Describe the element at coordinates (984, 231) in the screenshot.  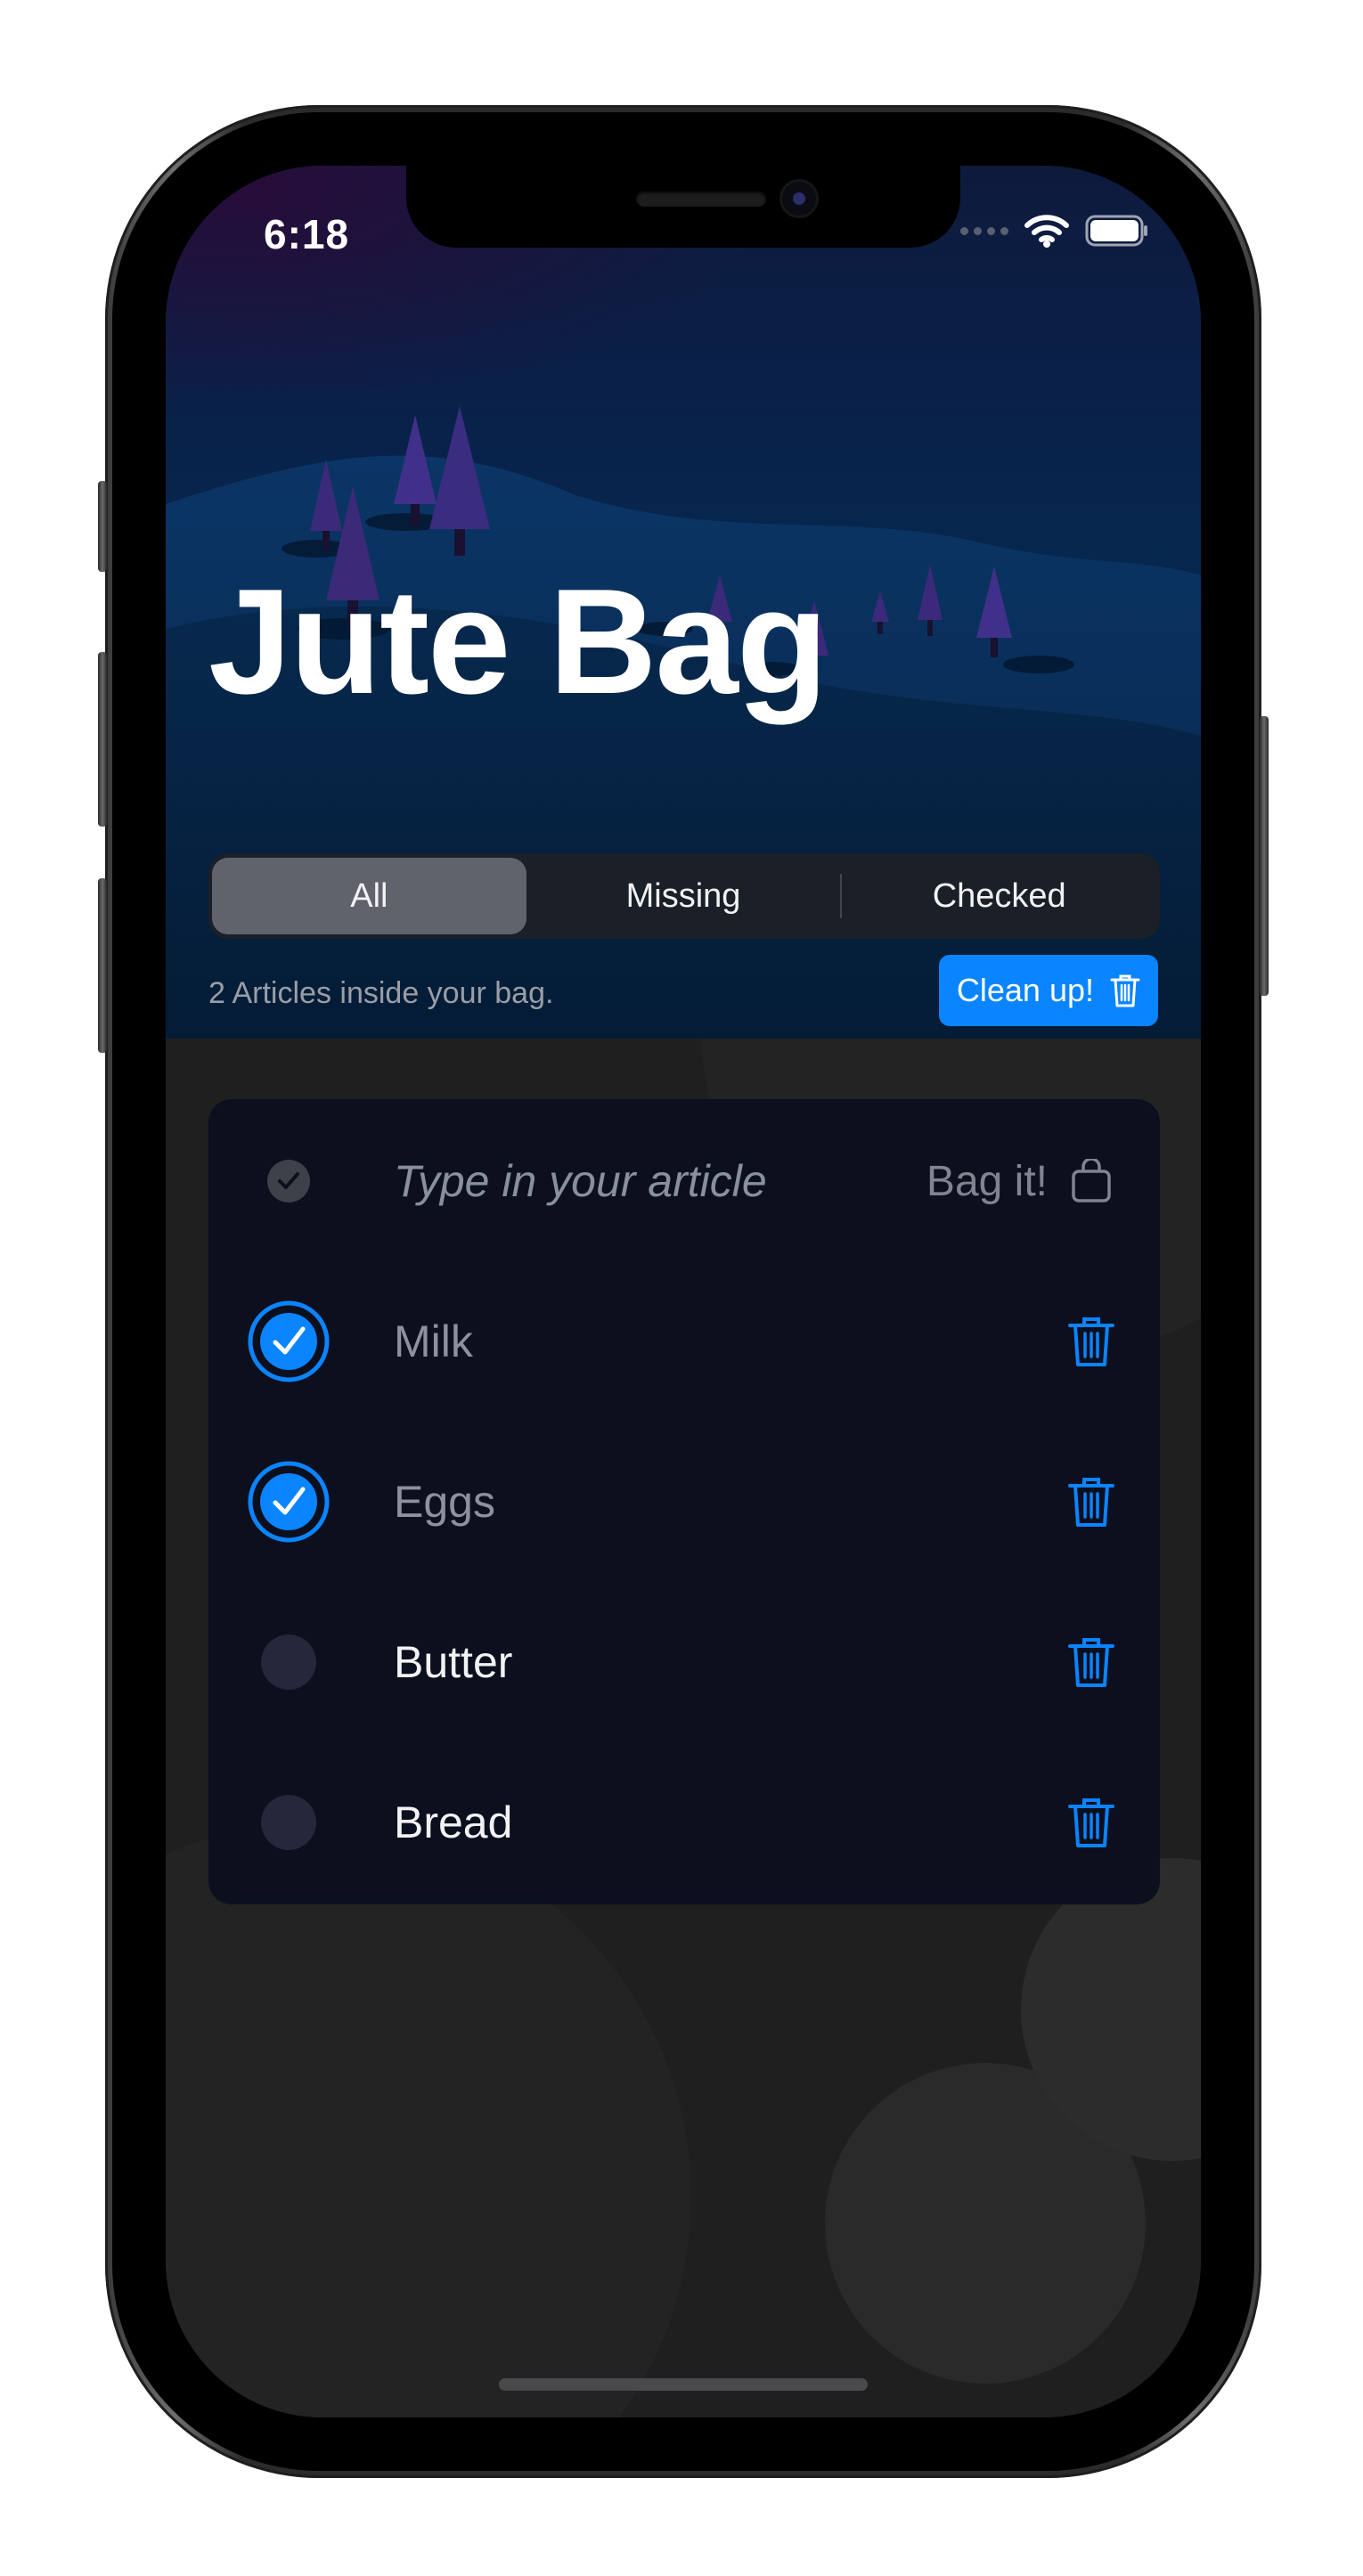
I see `cellular-signal-icon` at that location.